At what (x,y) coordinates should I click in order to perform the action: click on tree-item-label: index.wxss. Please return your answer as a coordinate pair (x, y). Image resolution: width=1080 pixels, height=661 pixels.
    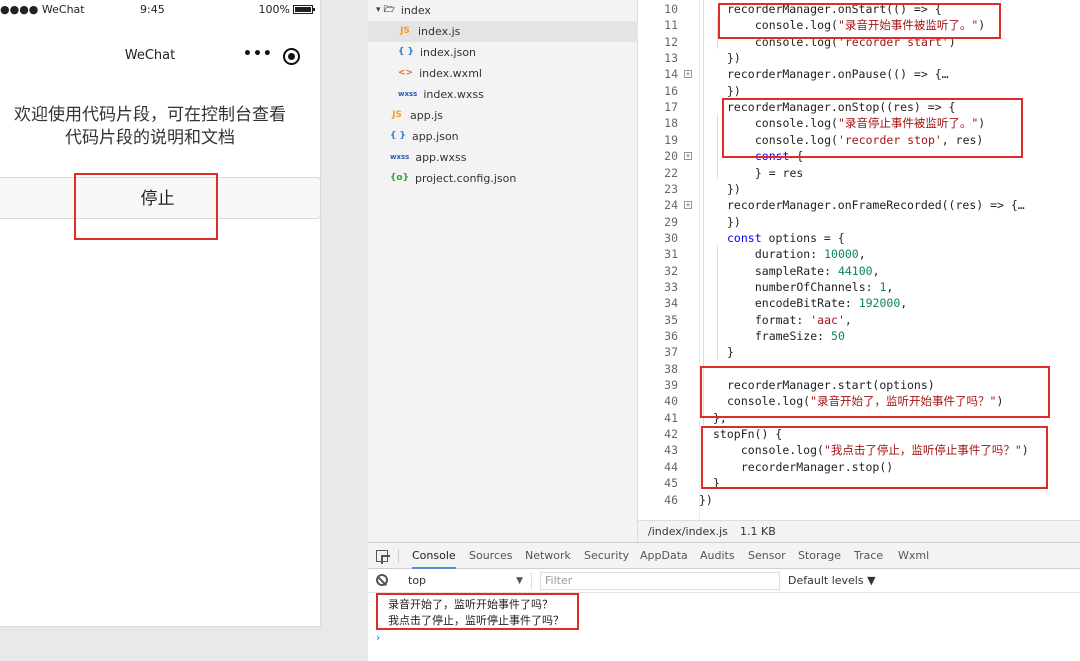
    Looking at the image, I should click on (453, 94).